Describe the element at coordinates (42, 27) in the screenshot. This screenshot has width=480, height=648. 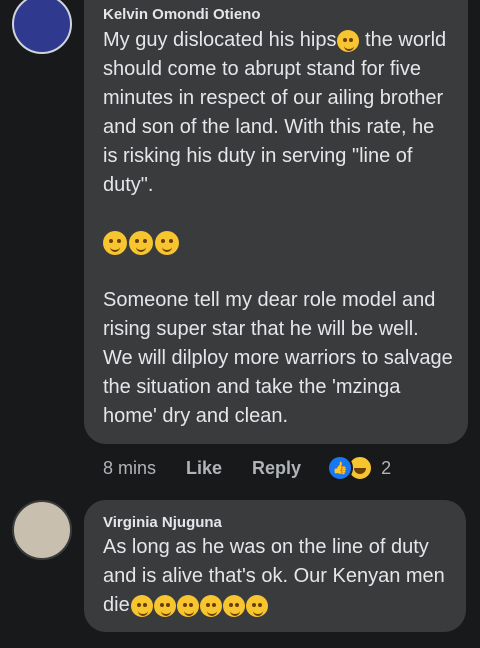
I see `avatar-kelvin` at that location.